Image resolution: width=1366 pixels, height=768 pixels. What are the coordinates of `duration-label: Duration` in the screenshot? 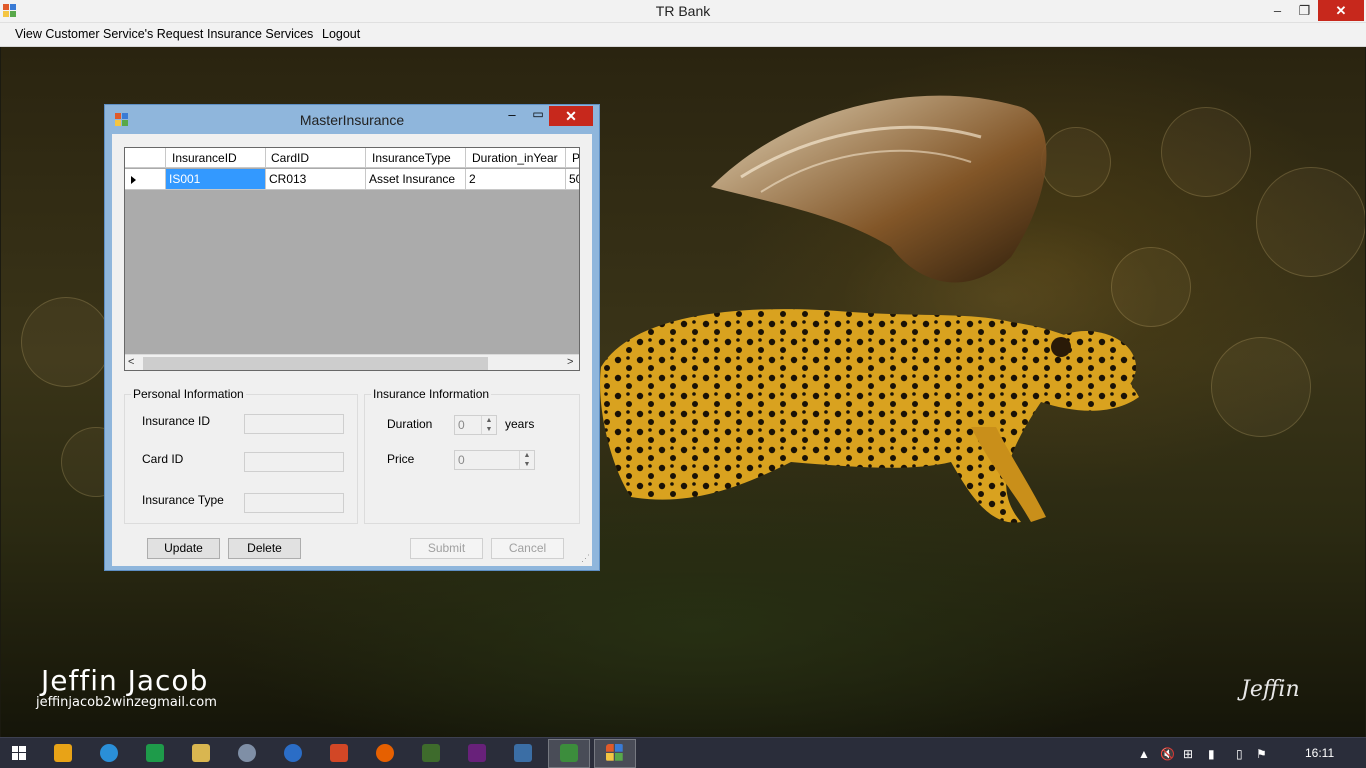 It's located at (410, 424).